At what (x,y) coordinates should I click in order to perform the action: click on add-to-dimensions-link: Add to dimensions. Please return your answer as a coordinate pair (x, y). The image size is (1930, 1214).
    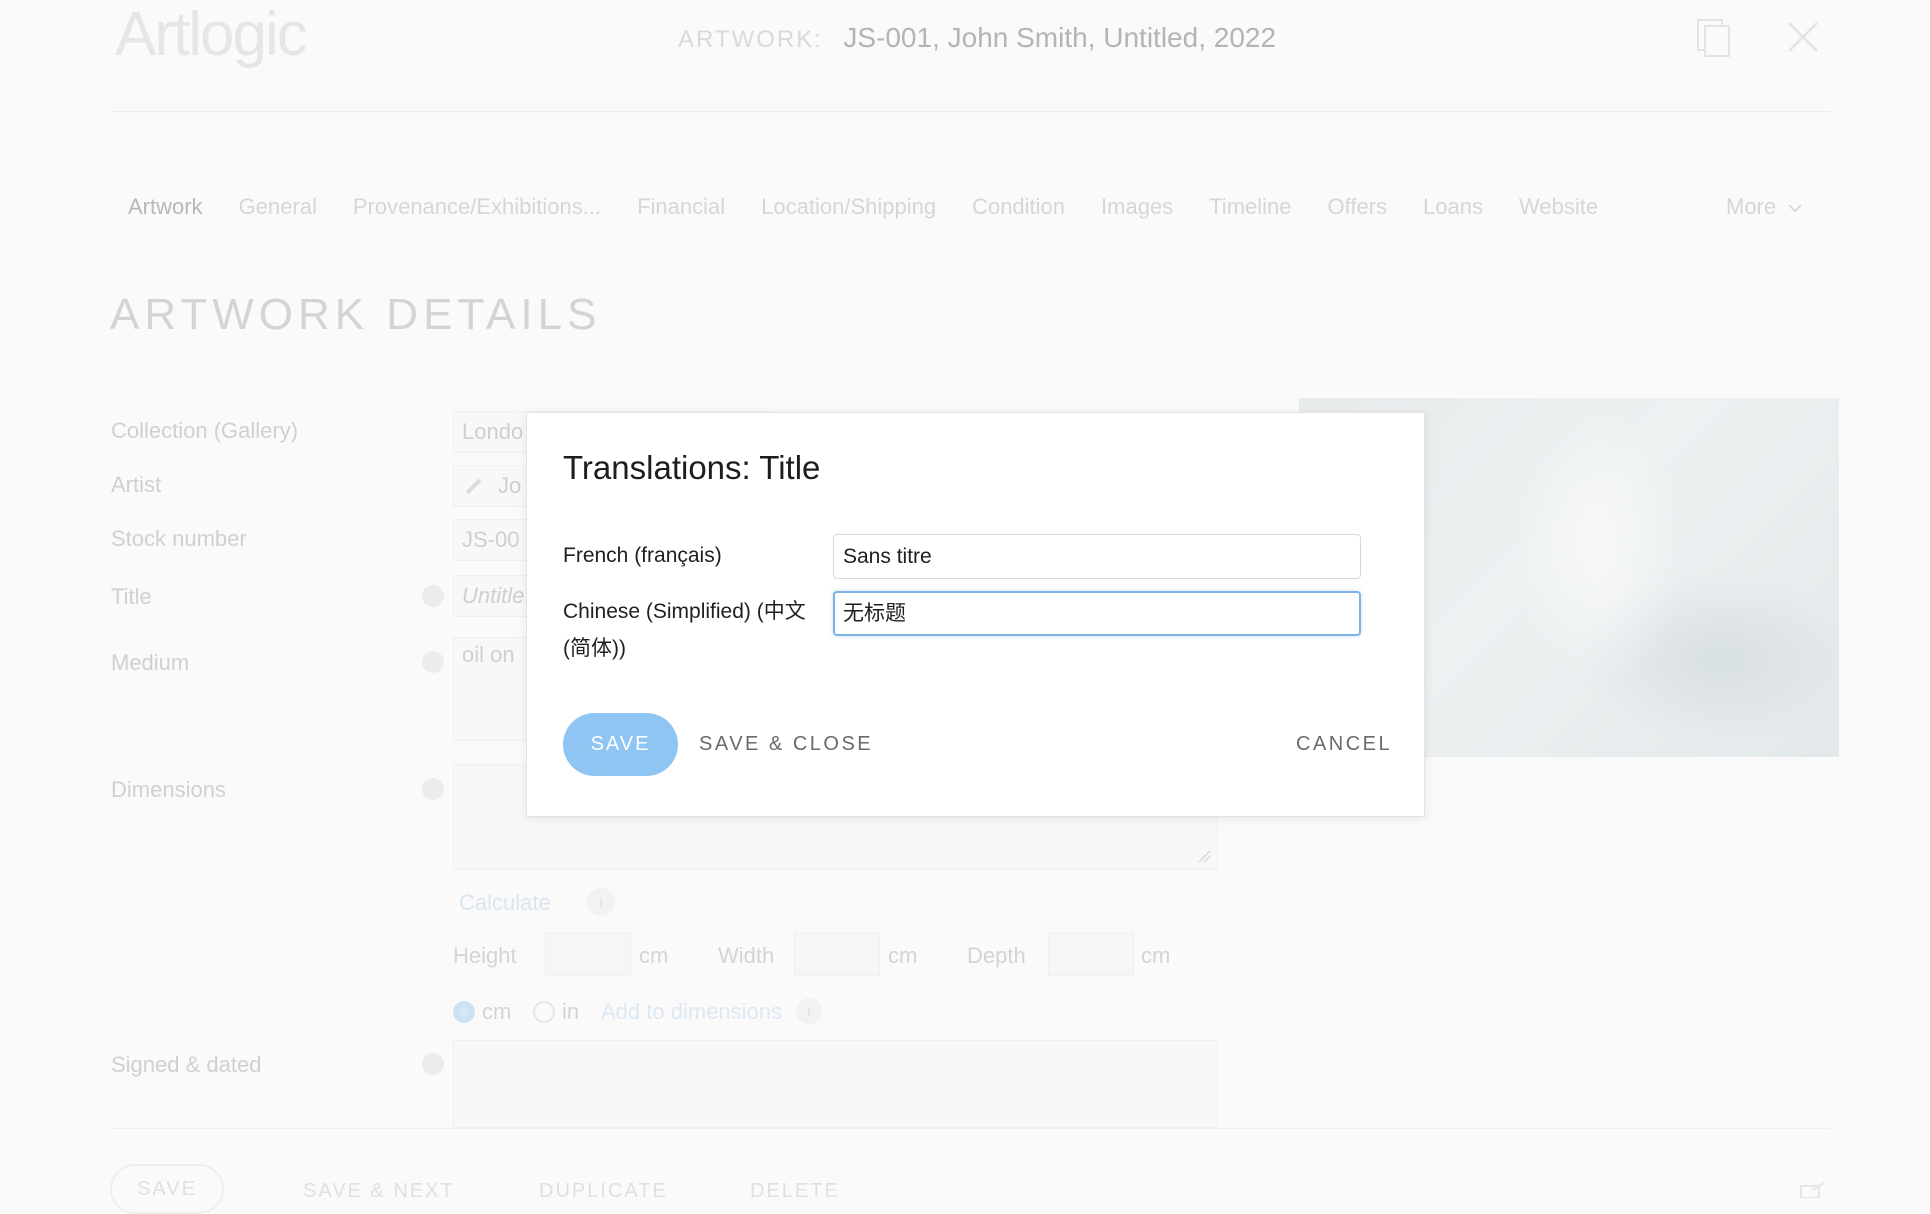
    Looking at the image, I should click on (691, 1012).